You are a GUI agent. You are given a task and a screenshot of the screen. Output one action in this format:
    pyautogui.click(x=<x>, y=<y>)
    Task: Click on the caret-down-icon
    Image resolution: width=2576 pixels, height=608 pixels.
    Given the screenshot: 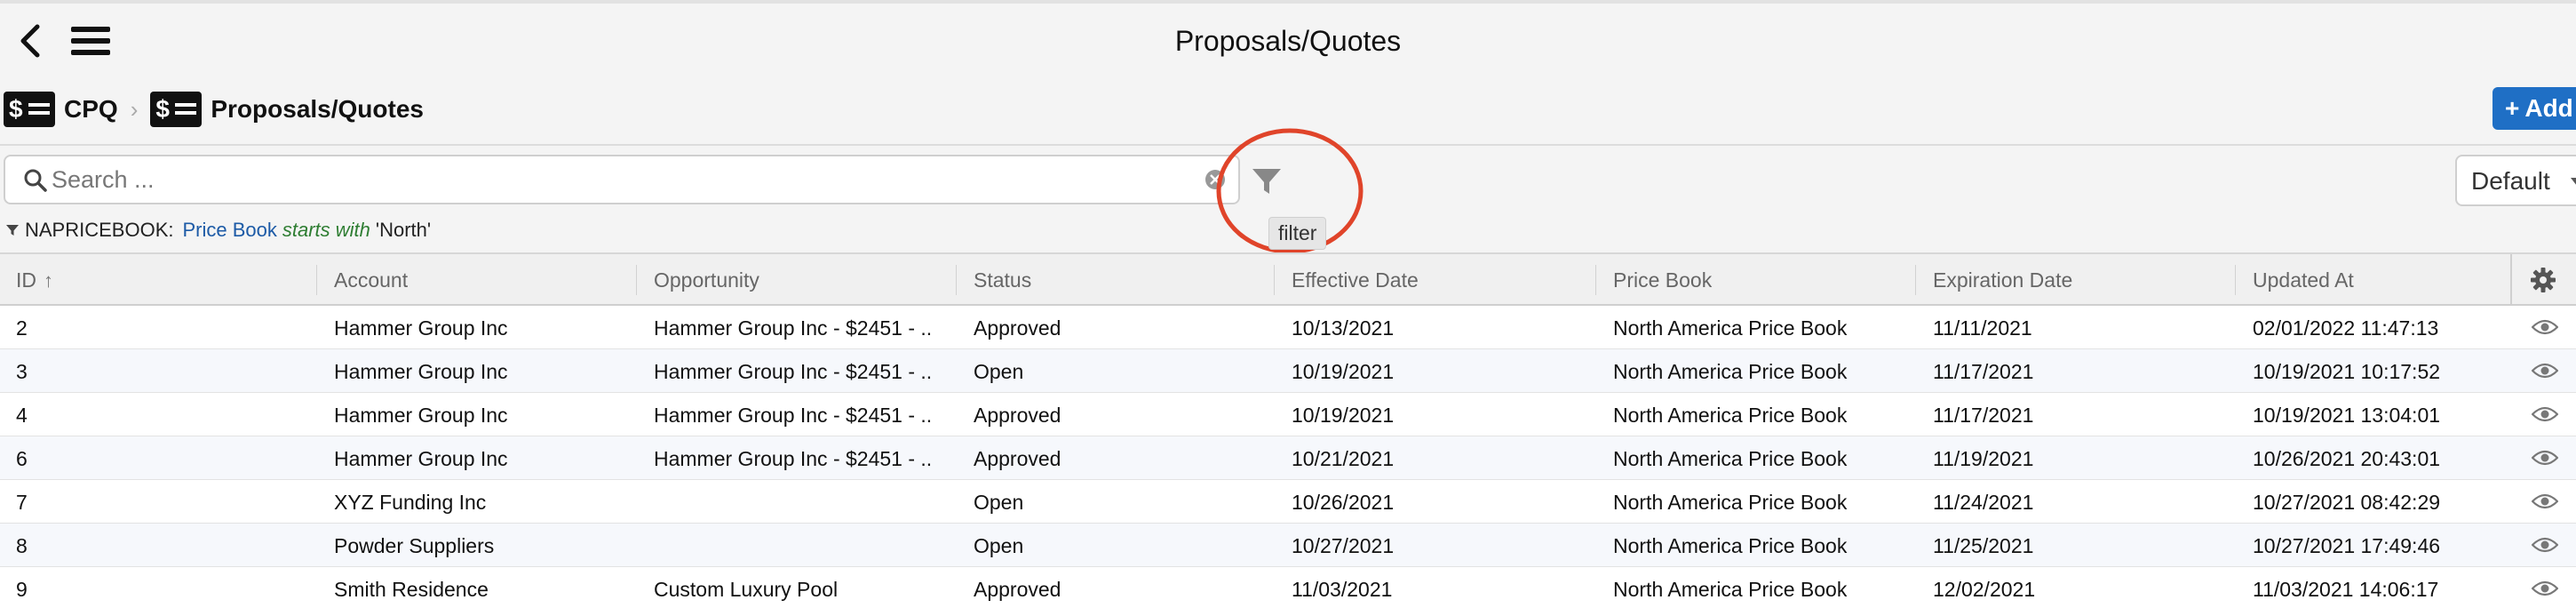 What is the action you would take?
    pyautogui.click(x=2573, y=182)
    